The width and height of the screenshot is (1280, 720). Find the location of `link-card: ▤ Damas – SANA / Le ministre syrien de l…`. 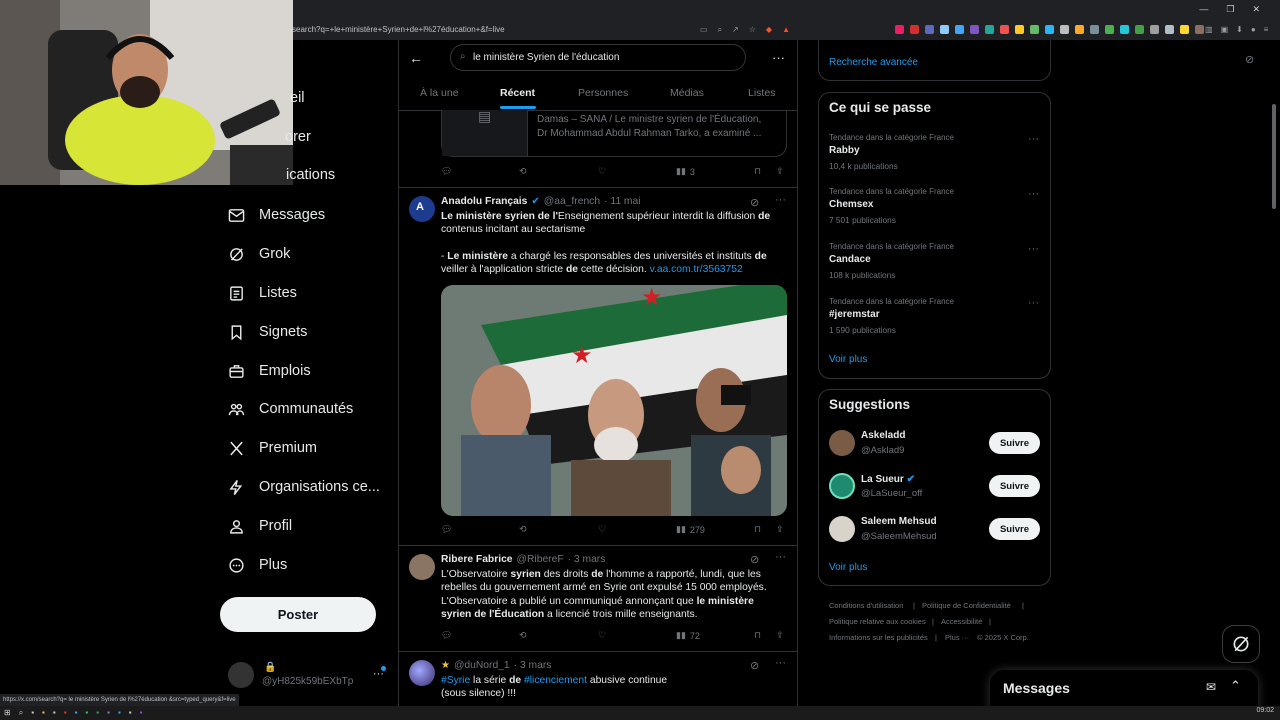

link-card: ▤ Damas – SANA / Le ministre syrien de l… is located at coordinates (614, 132).